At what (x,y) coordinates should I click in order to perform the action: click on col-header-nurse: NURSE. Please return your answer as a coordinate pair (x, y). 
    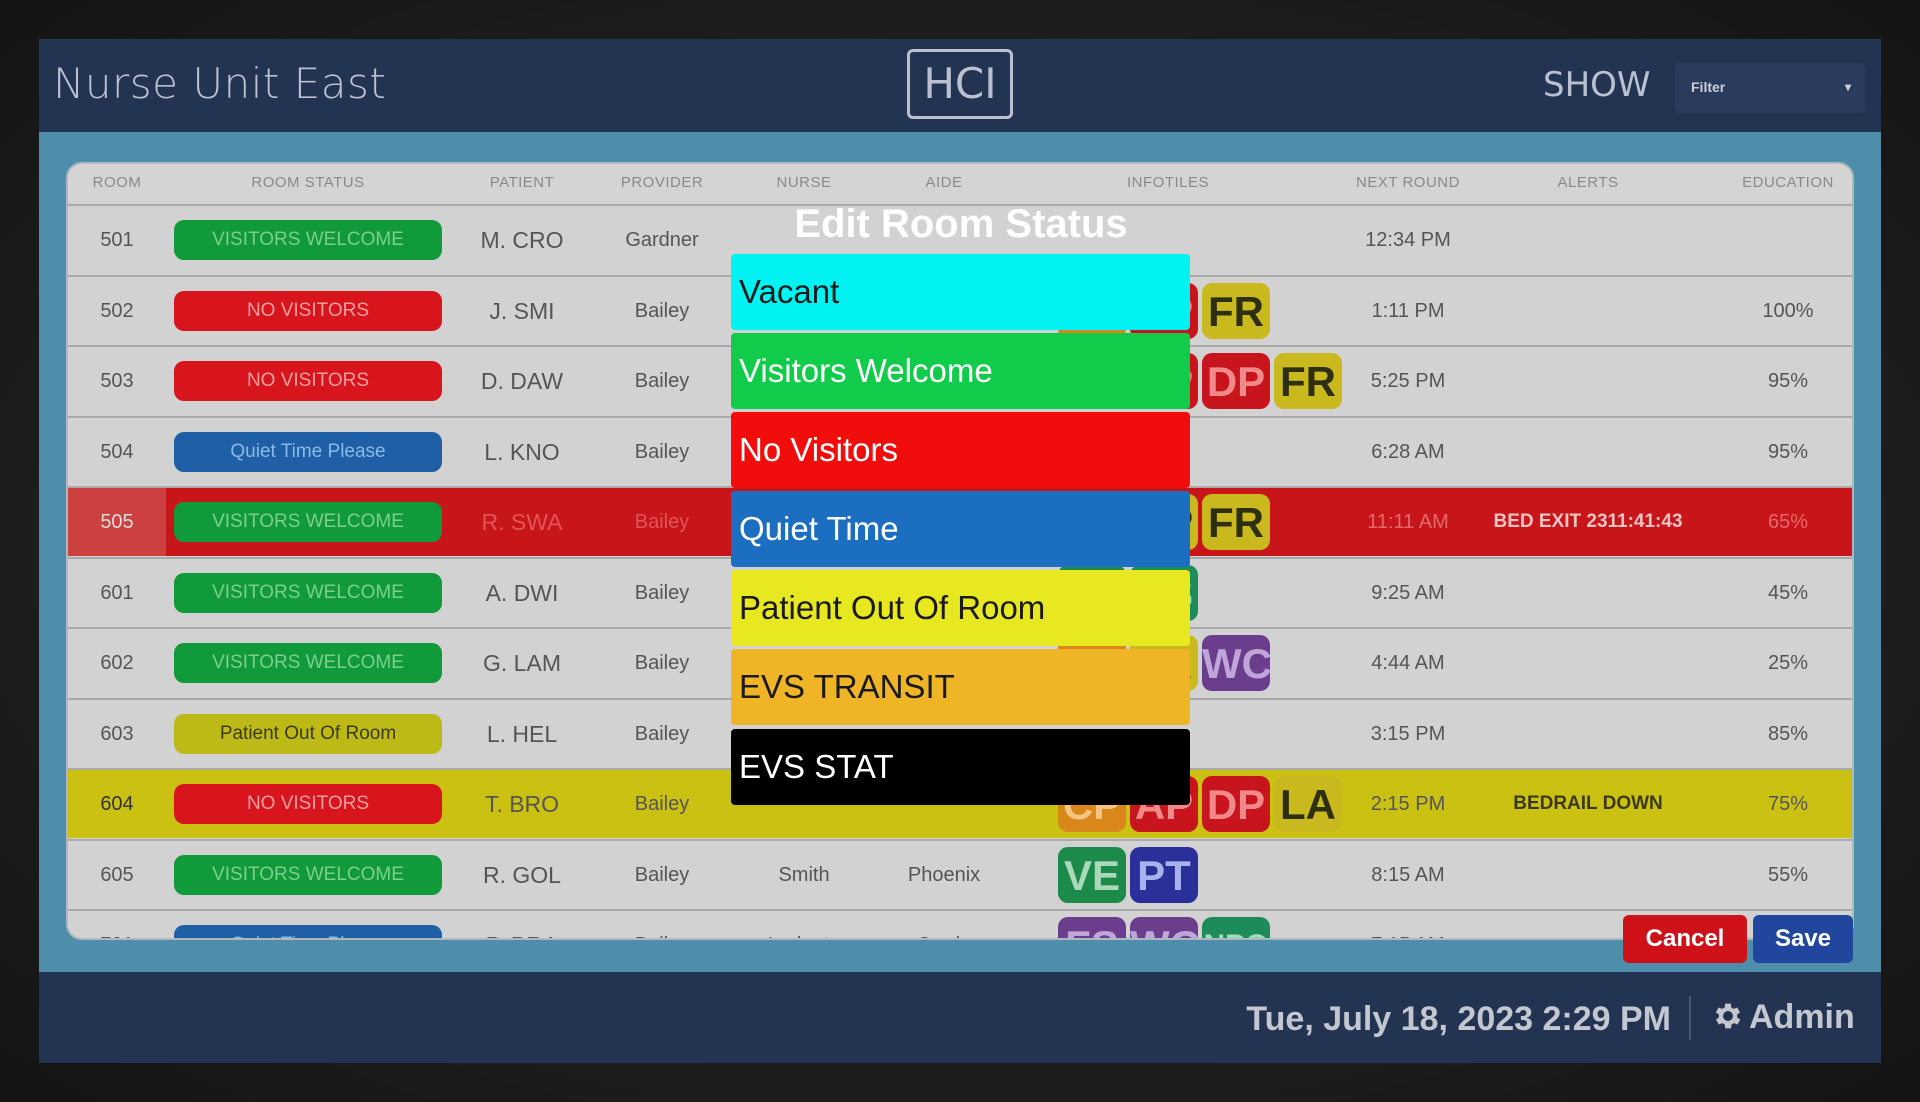
    Looking at the image, I should click on (804, 182).